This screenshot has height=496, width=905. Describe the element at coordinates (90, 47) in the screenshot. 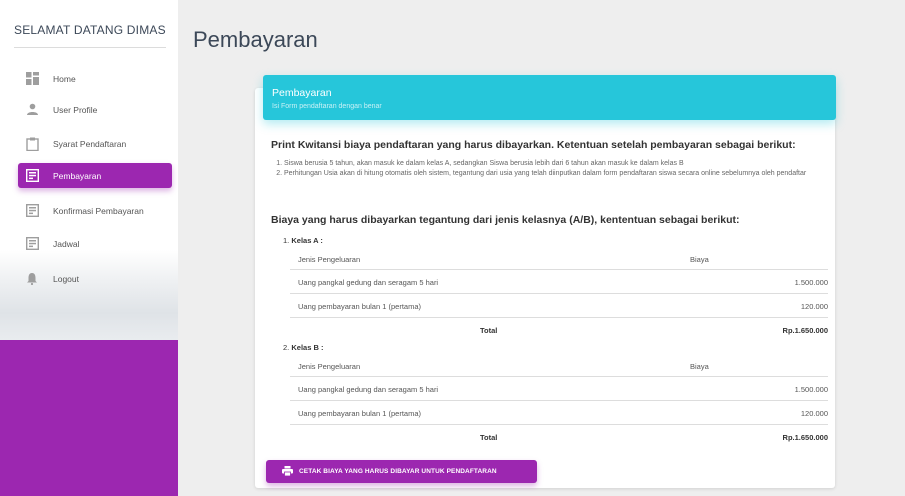

I see `brand-divider` at that location.